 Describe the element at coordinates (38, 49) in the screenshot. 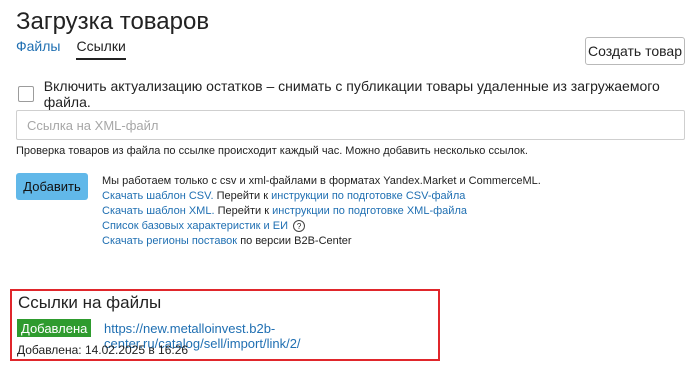

I see `tab-files: Файлы` at that location.